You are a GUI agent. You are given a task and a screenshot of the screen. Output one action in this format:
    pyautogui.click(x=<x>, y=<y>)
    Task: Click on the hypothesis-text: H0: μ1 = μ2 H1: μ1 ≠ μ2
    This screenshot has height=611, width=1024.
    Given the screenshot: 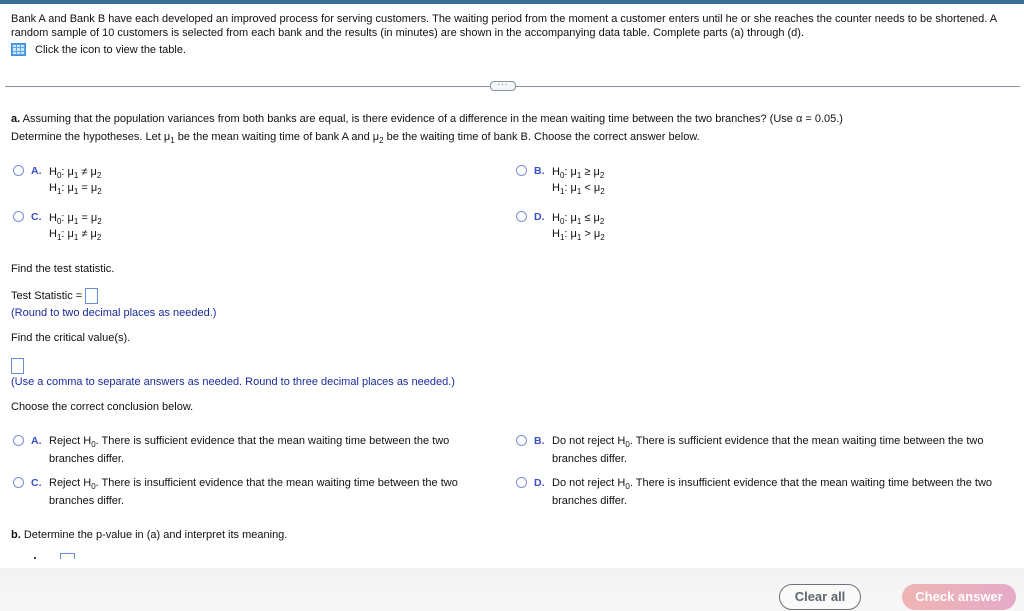 What is the action you would take?
    pyautogui.click(x=75, y=227)
    